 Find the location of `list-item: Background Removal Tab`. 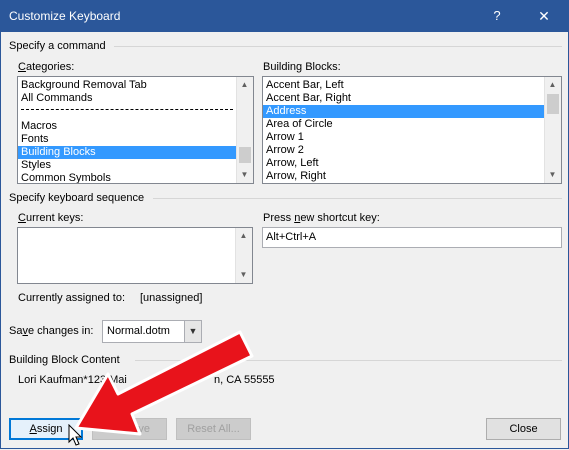

list-item: Background Removal Tab is located at coordinates (127, 85).